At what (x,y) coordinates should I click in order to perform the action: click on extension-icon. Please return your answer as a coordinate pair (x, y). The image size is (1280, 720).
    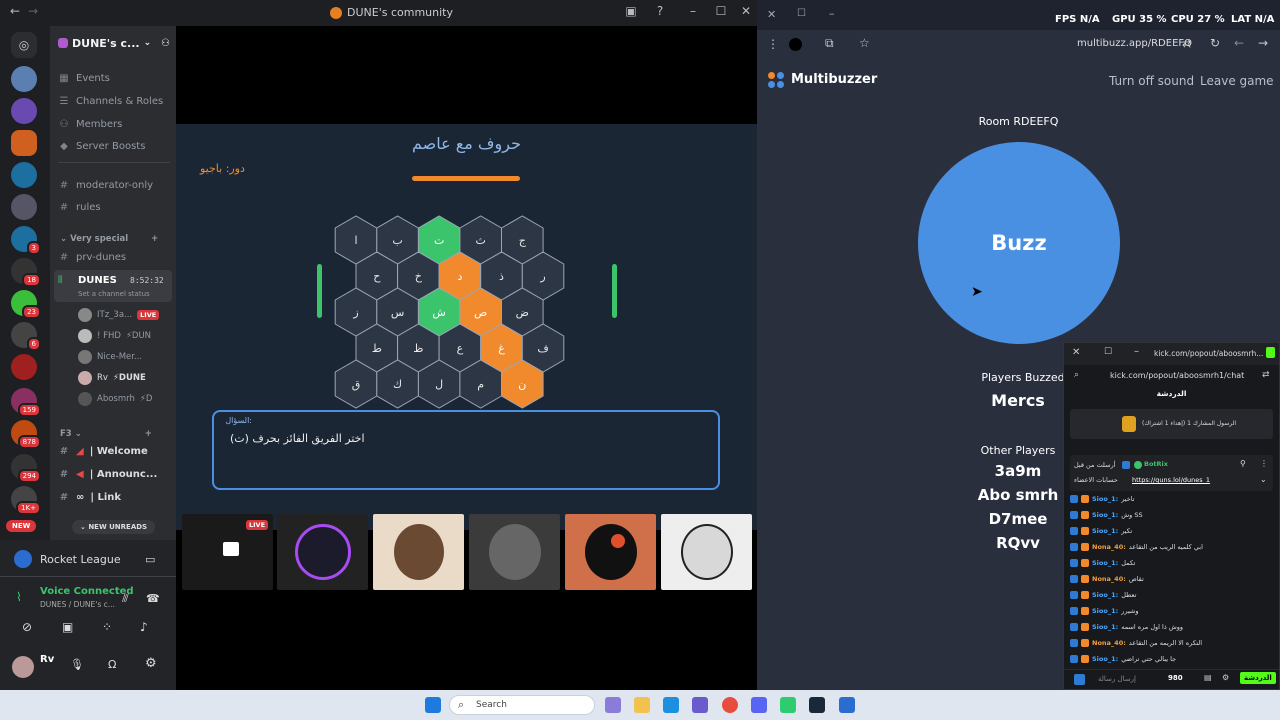
    Looking at the image, I should click on (795, 44).